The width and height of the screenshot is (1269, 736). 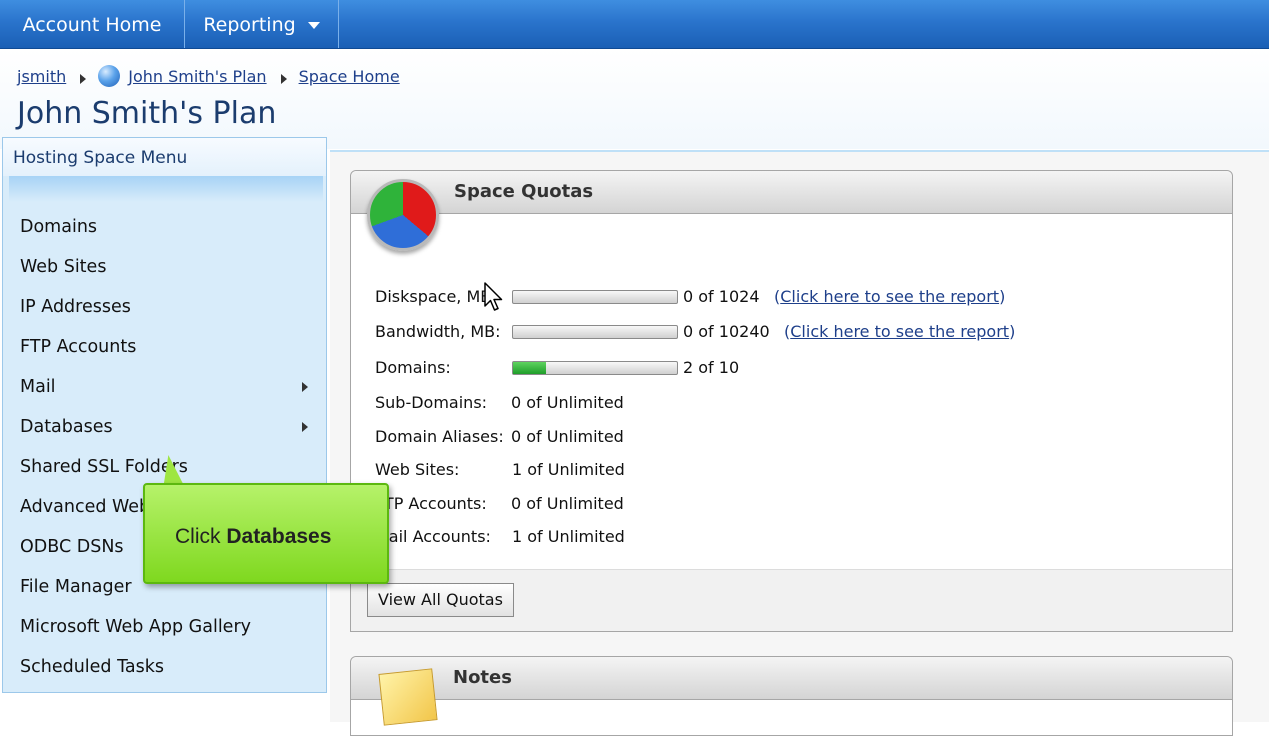 What do you see at coordinates (795, 403) in the screenshot?
I see `quota-row: Sub-Domains: 0 of Unlimited` at bounding box center [795, 403].